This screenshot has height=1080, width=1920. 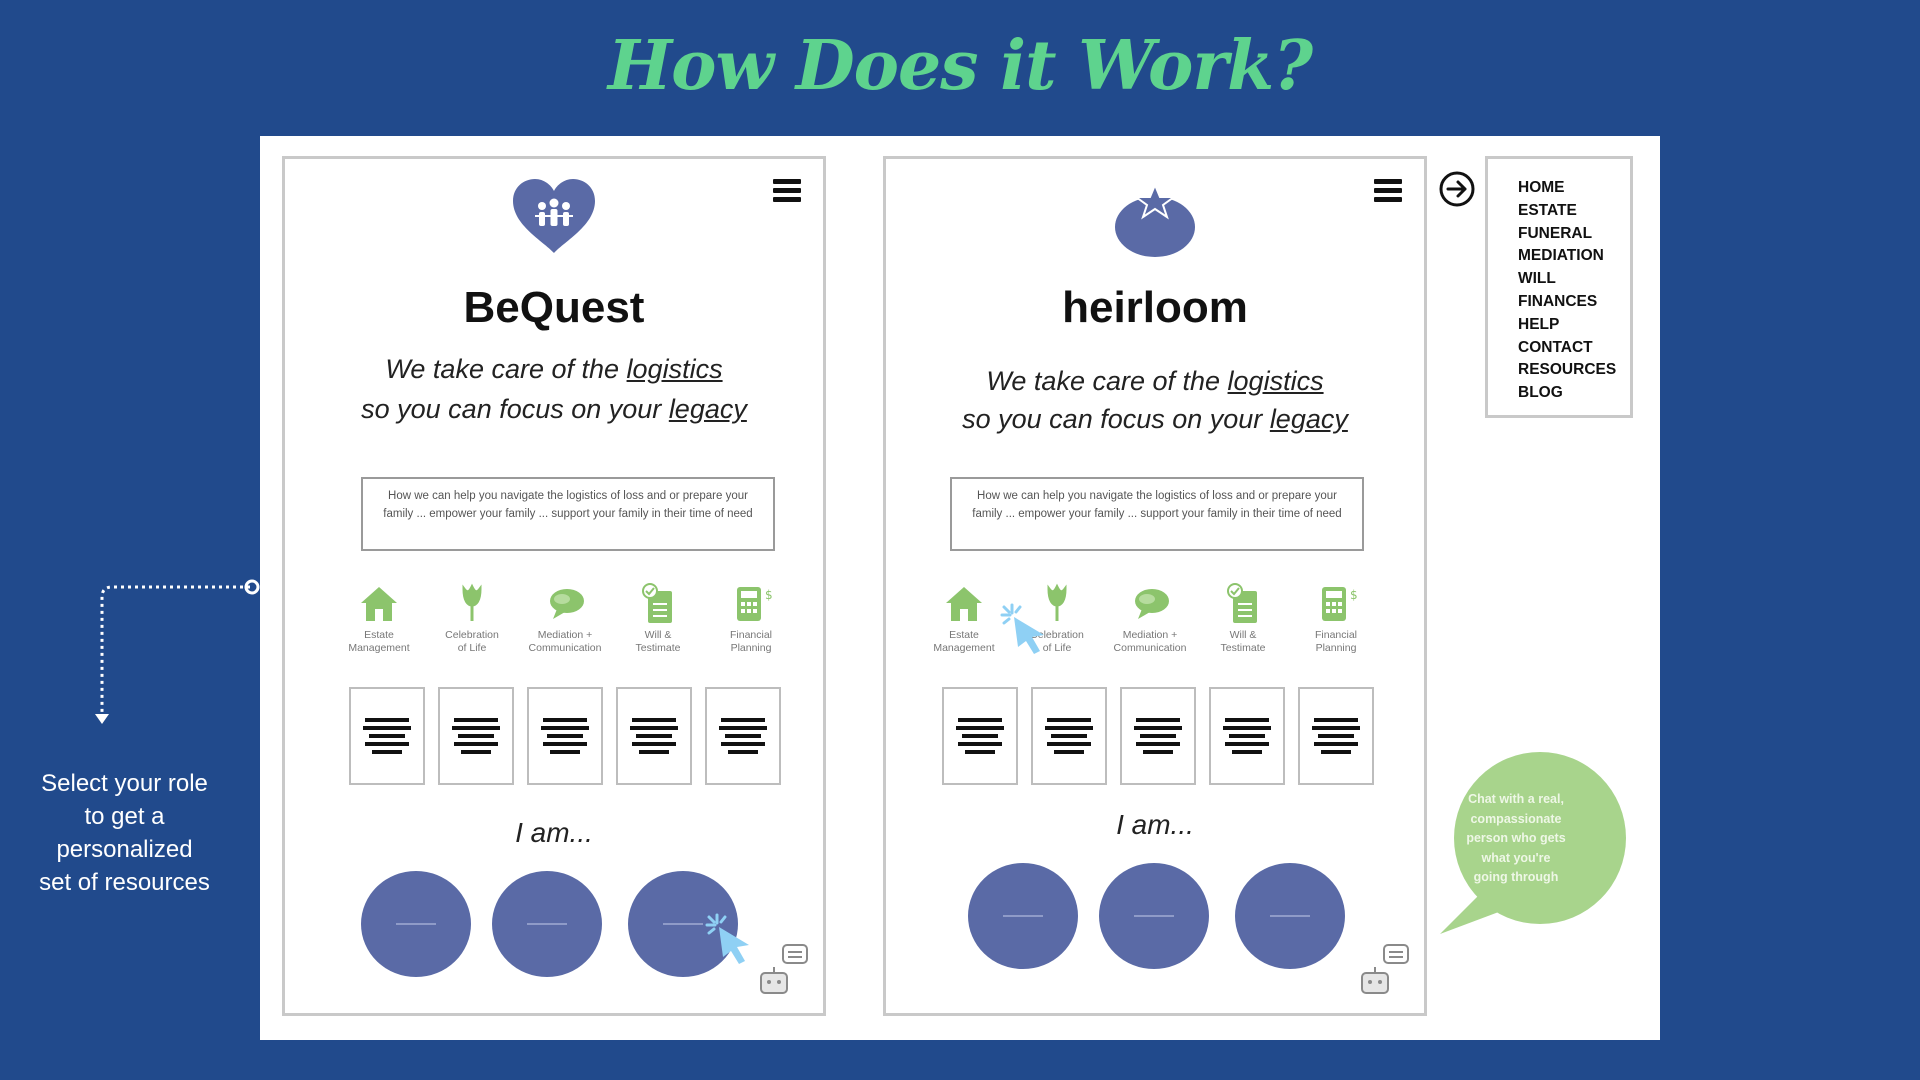 I want to click on category-celebration: Celebration of Life, so click(x=472, y=618).